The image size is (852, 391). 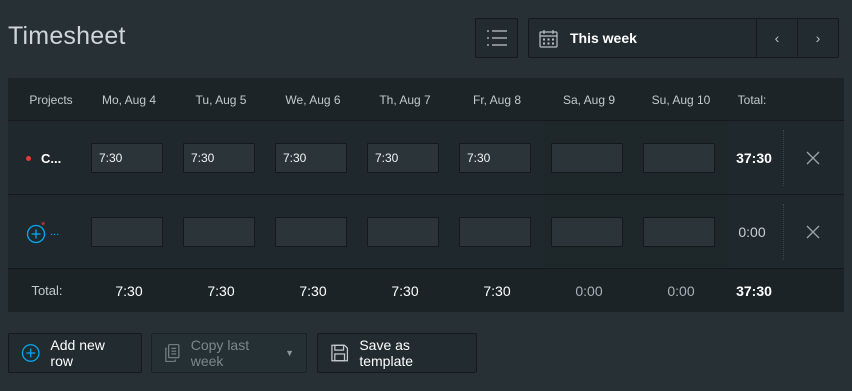 I want to click on header-day: Th, Aug 7, so click(x=405, y=99).